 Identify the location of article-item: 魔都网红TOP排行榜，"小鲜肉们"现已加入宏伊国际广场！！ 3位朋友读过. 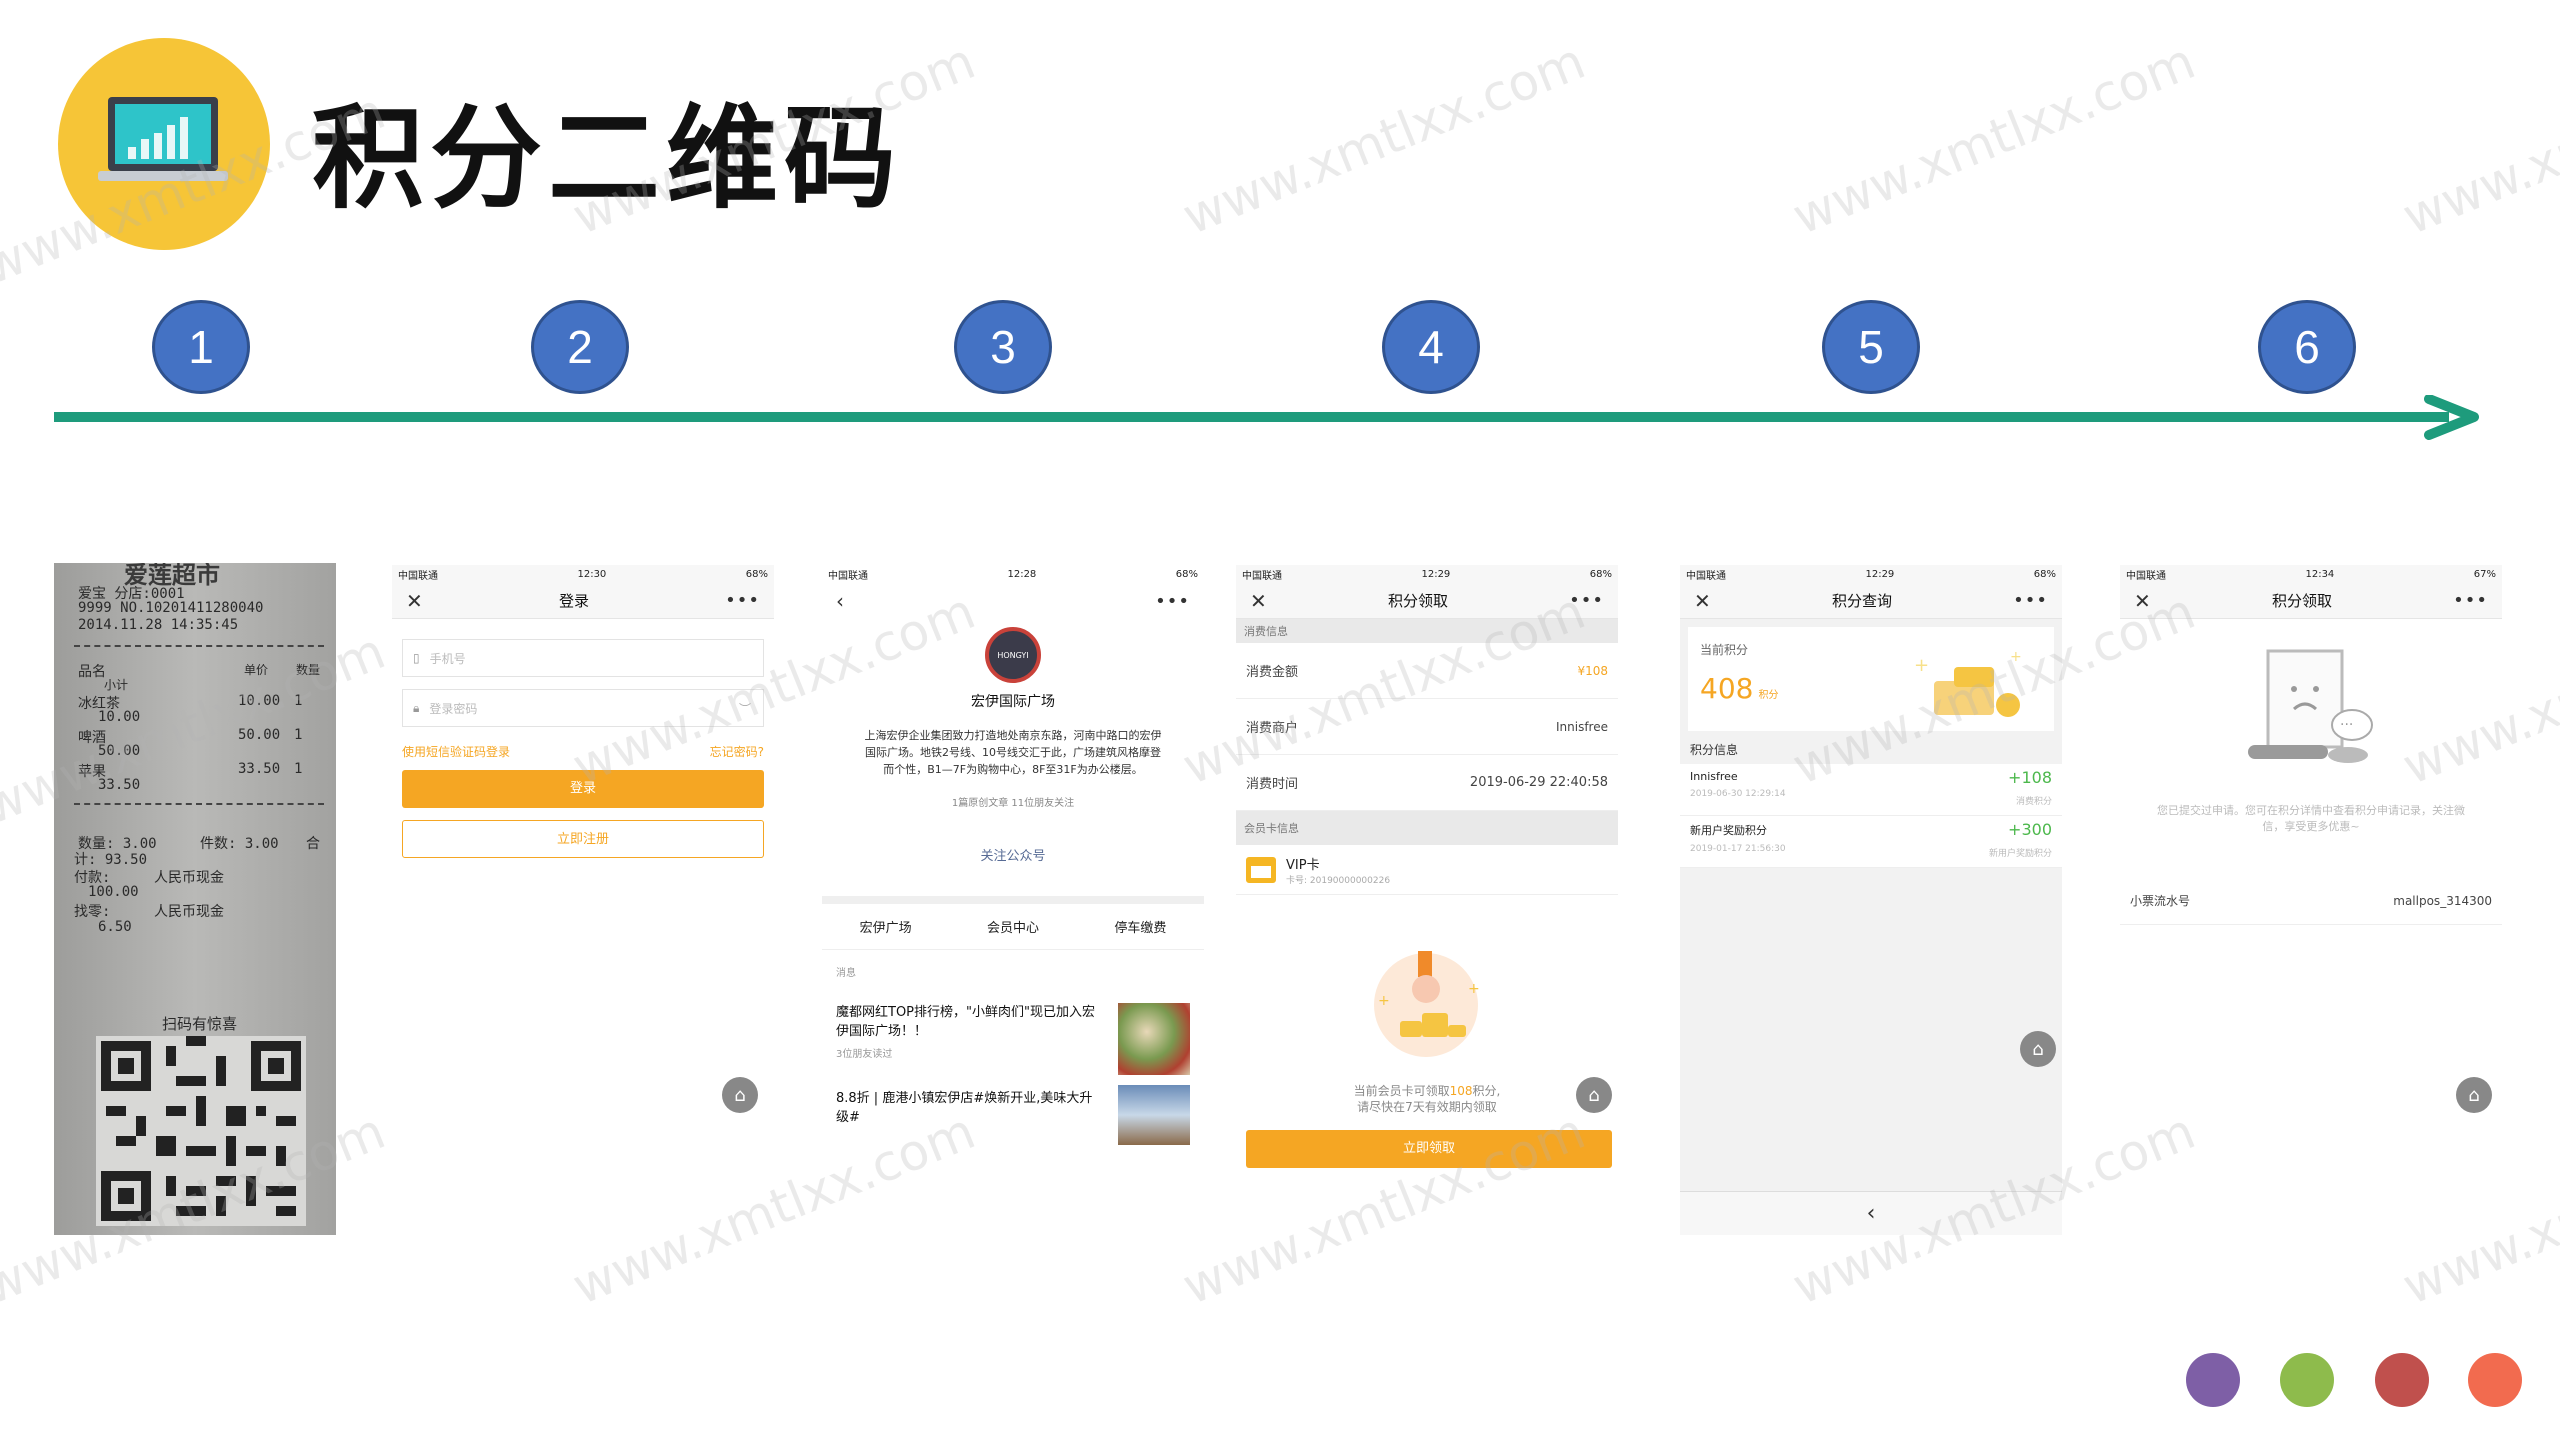
(1013, 1027).